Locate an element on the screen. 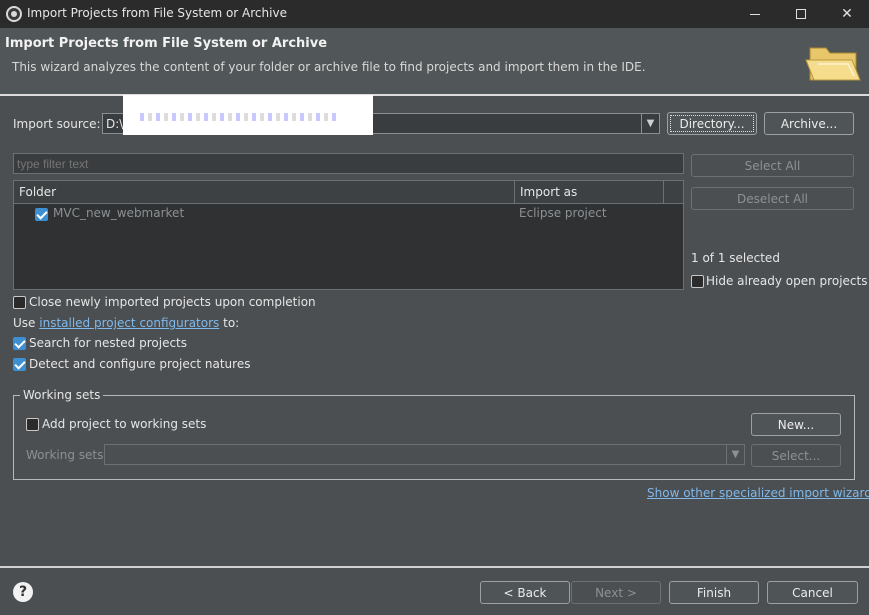 The image size is (869, 615). use-suffix-text: to: is located at coordinates (231, 323).